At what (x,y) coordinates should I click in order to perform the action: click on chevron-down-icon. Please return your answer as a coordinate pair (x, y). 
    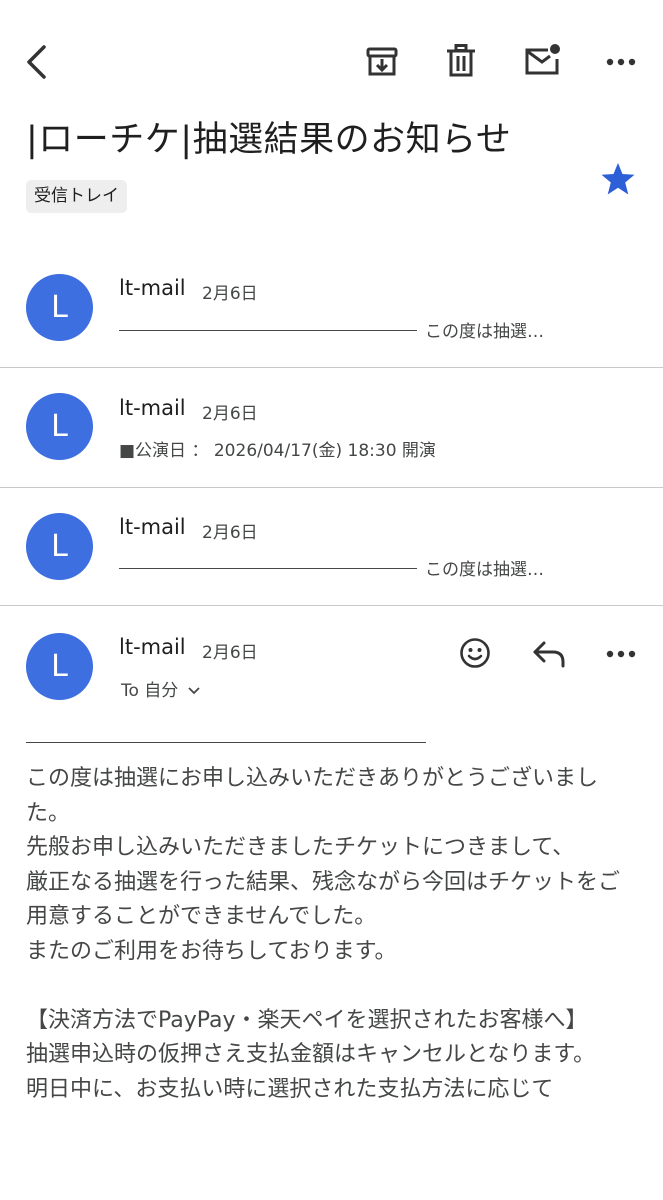
    Looking at the image, I should click on (194, 691).